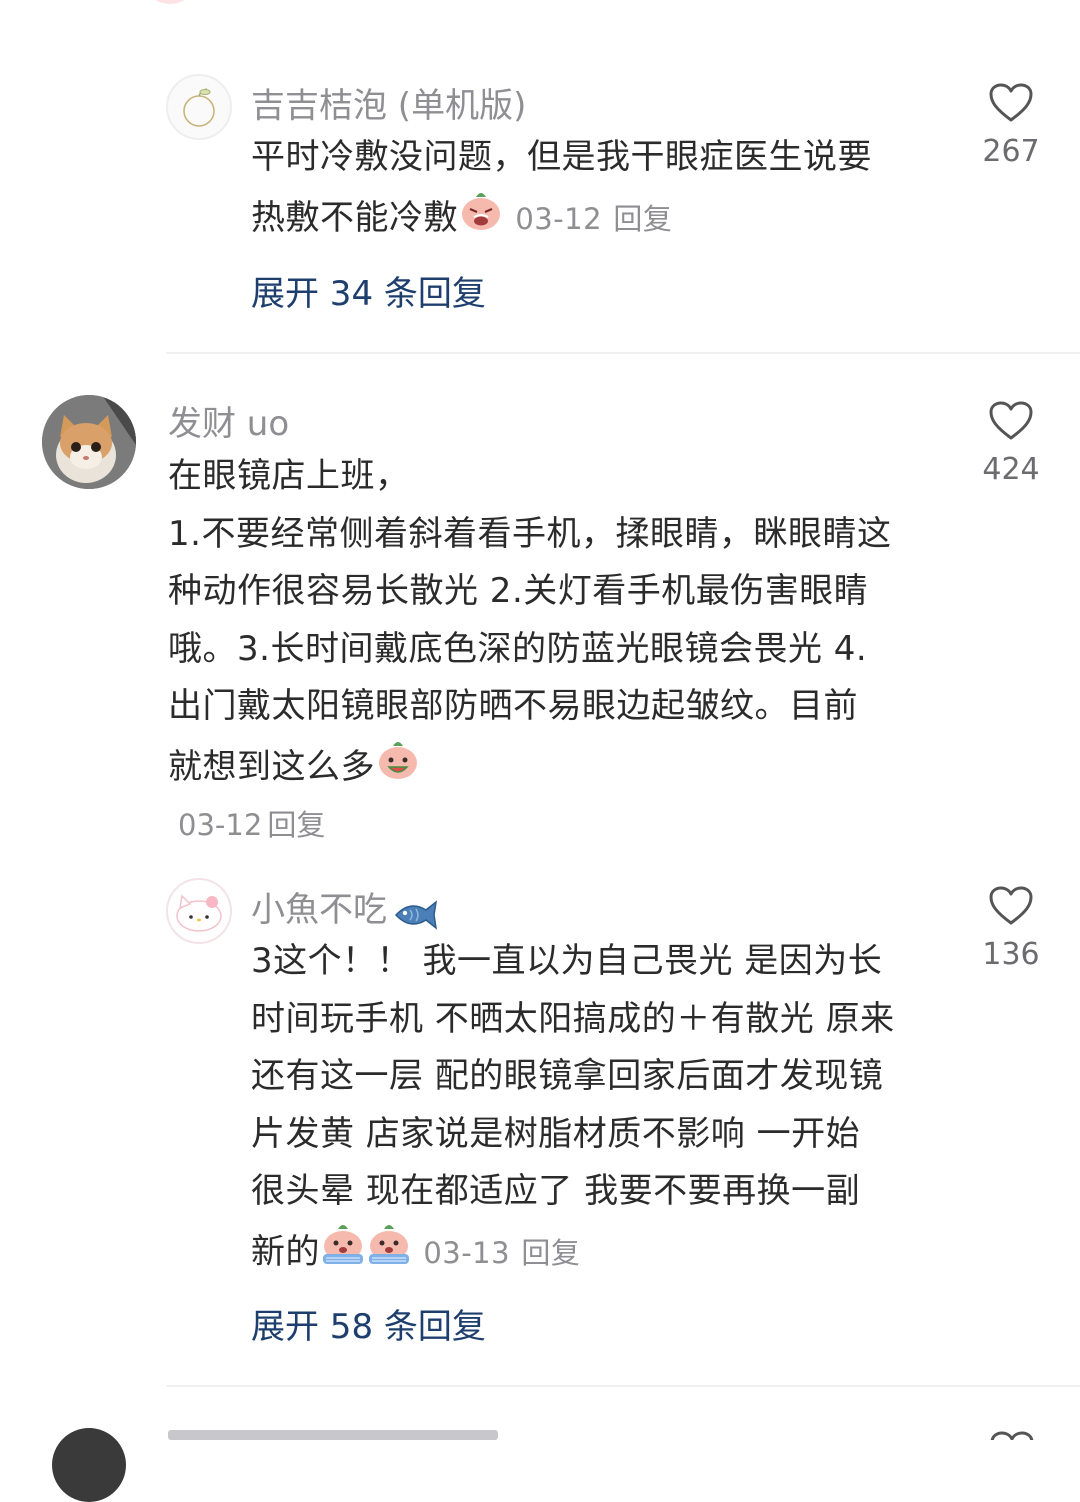  I want to click on comment-line-text: 热敷不能冷敷, so click(354, 217).